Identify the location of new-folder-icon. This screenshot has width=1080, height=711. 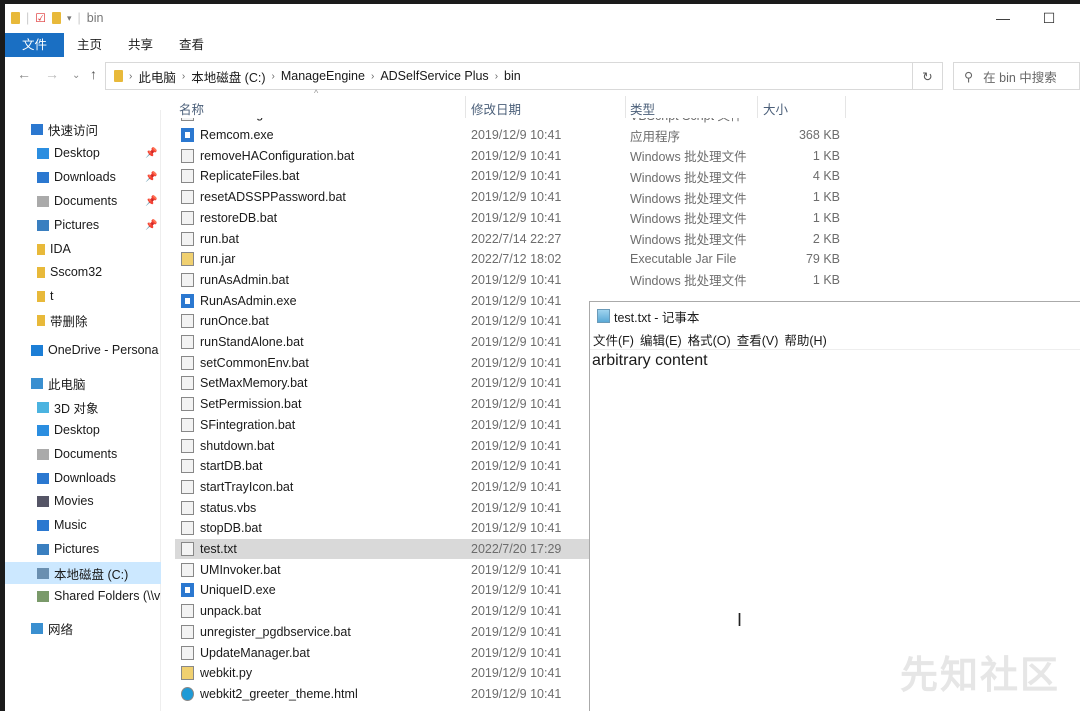
(57, 18).